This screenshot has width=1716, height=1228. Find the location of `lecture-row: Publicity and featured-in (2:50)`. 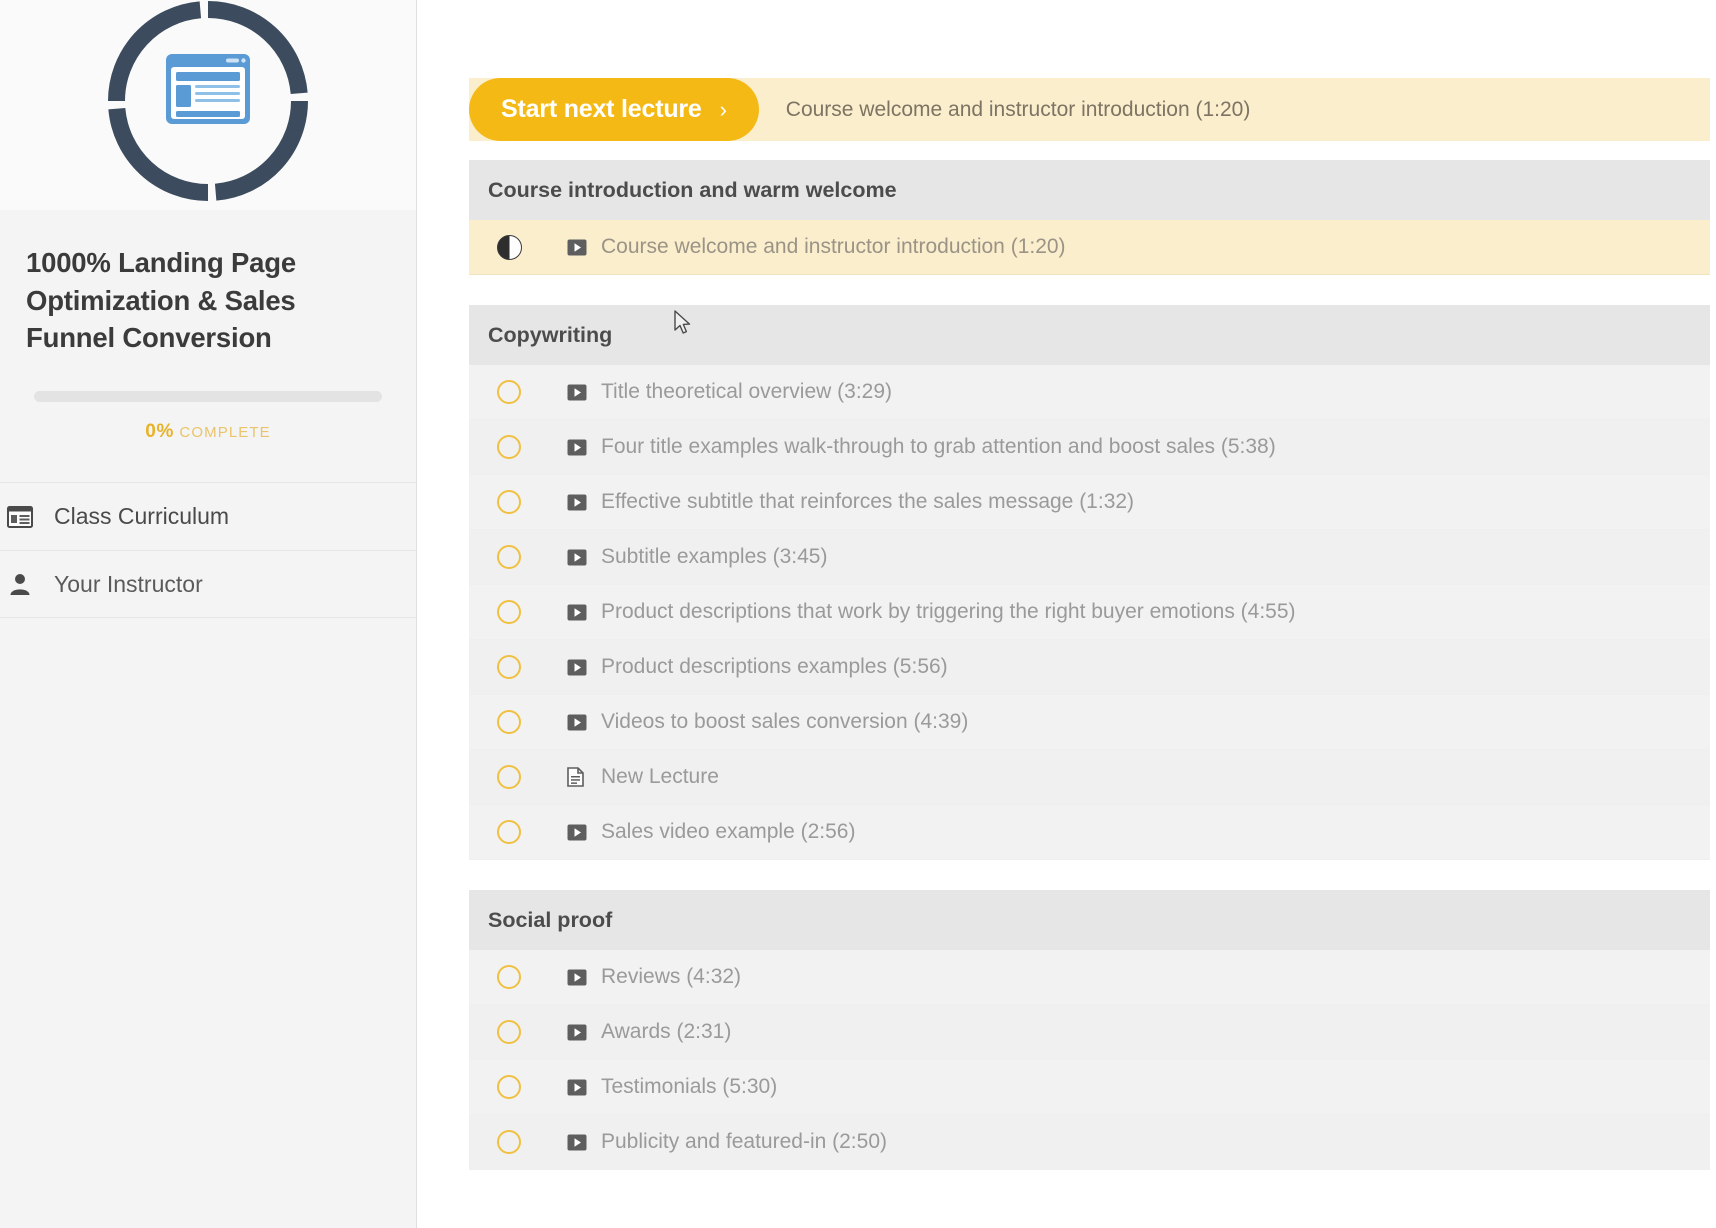

lecture-row: Publicity and featured-in (2:50) is located at coordinates (1092, 1142).